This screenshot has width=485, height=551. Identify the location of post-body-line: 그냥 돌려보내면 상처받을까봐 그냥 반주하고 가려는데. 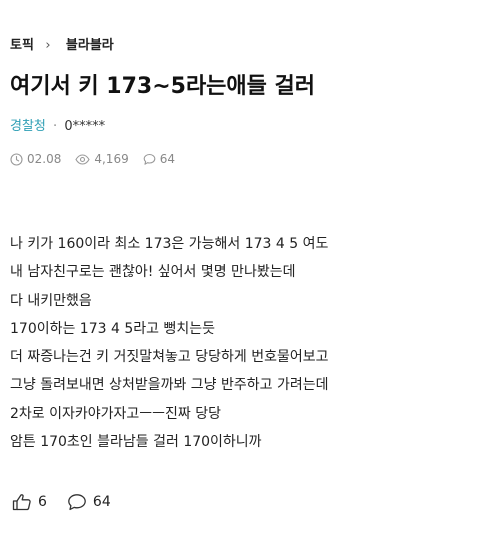
(169, 385).